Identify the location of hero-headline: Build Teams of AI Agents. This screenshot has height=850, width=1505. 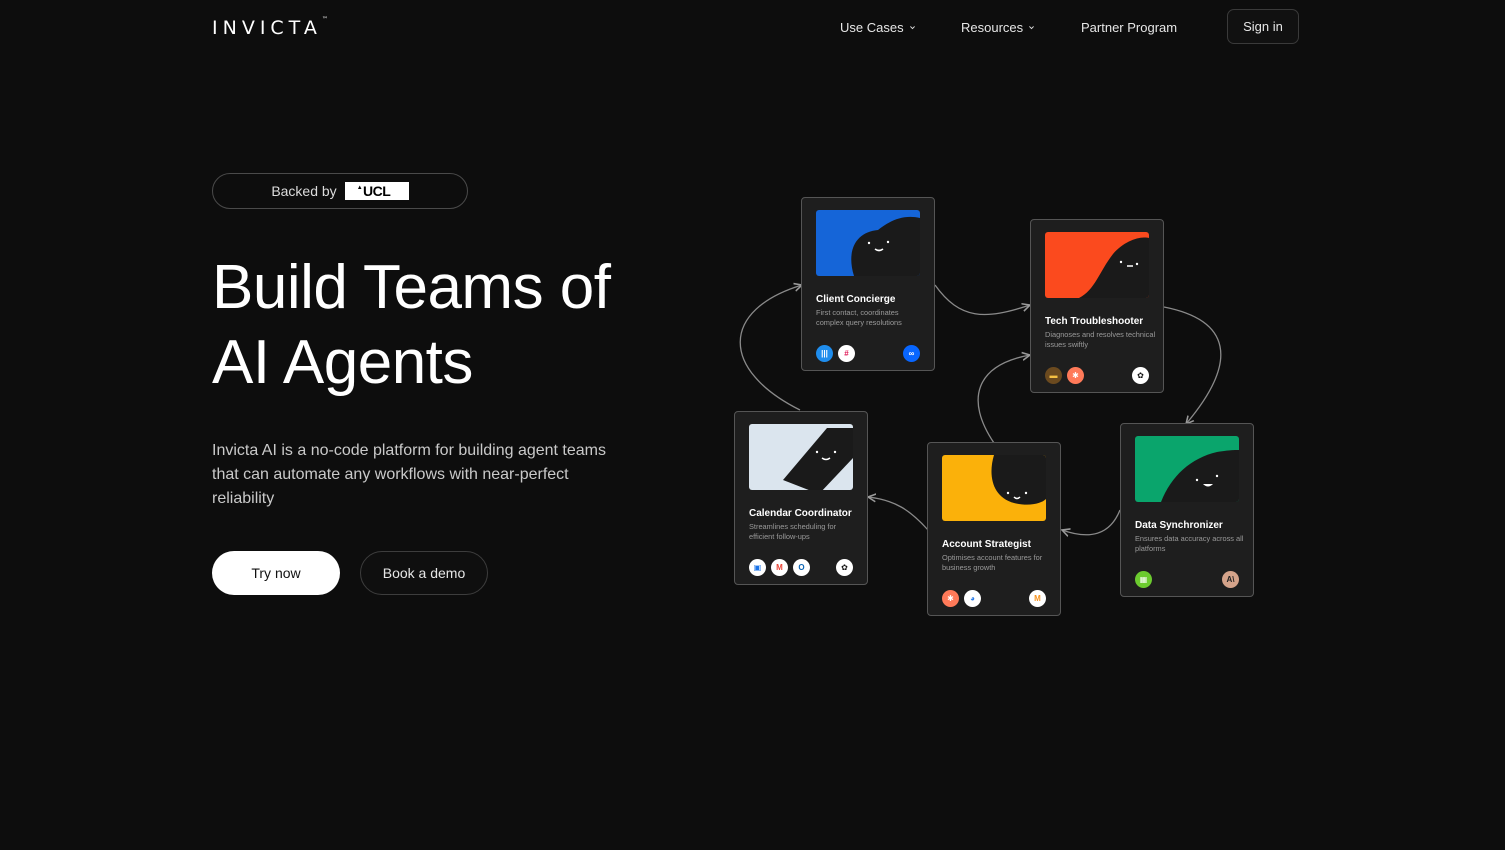
(411, 325).